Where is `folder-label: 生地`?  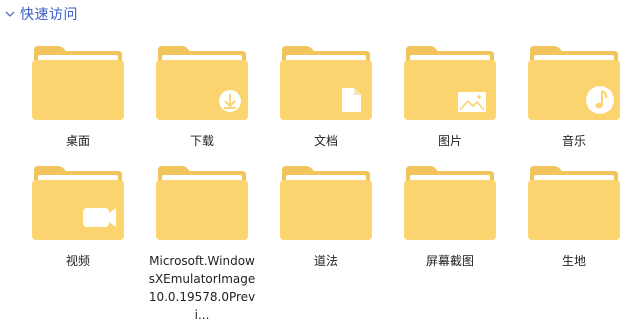
folder-label: 生地 is located at coordinates (573, 261).